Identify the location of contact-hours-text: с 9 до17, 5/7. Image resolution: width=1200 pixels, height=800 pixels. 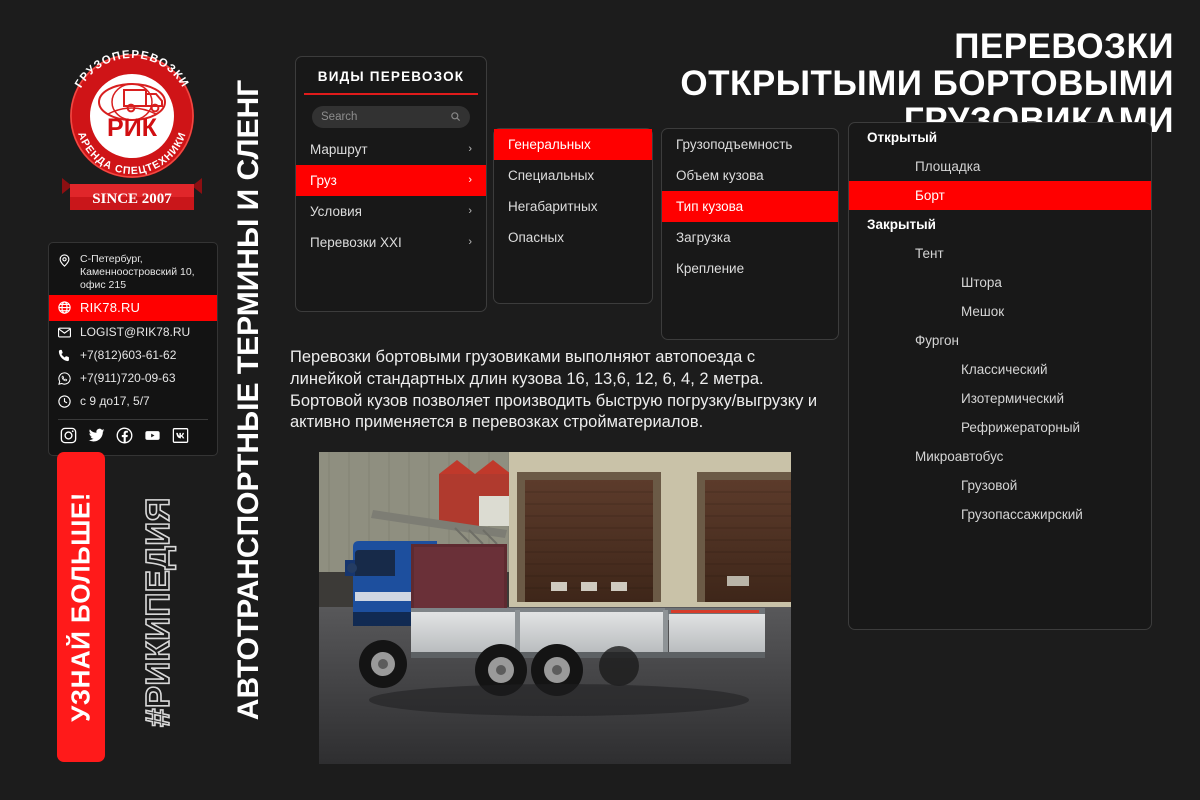
(115, 400).